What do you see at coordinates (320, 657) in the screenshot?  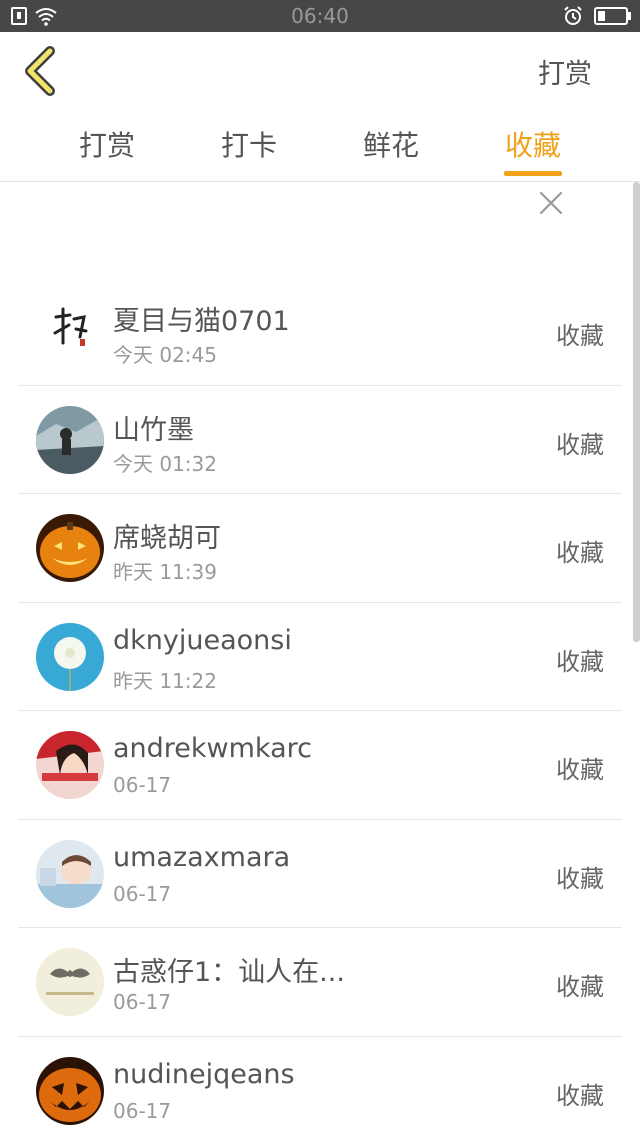 I see `list-item: dknyjueaonsi 昨天 11:22 收藏` at bounding box center [320, 657].